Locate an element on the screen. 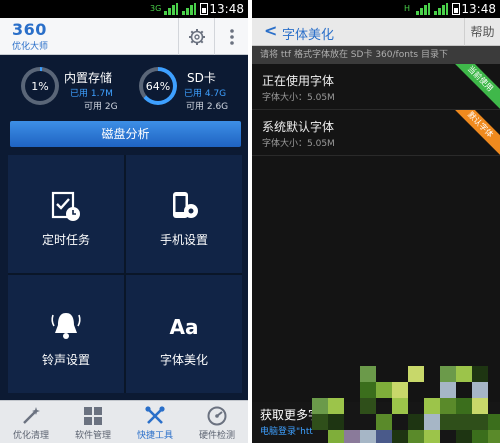 The width and height of the screenshot is (500, 443). tools-wrench-icon is located at coordinates (155, 415).